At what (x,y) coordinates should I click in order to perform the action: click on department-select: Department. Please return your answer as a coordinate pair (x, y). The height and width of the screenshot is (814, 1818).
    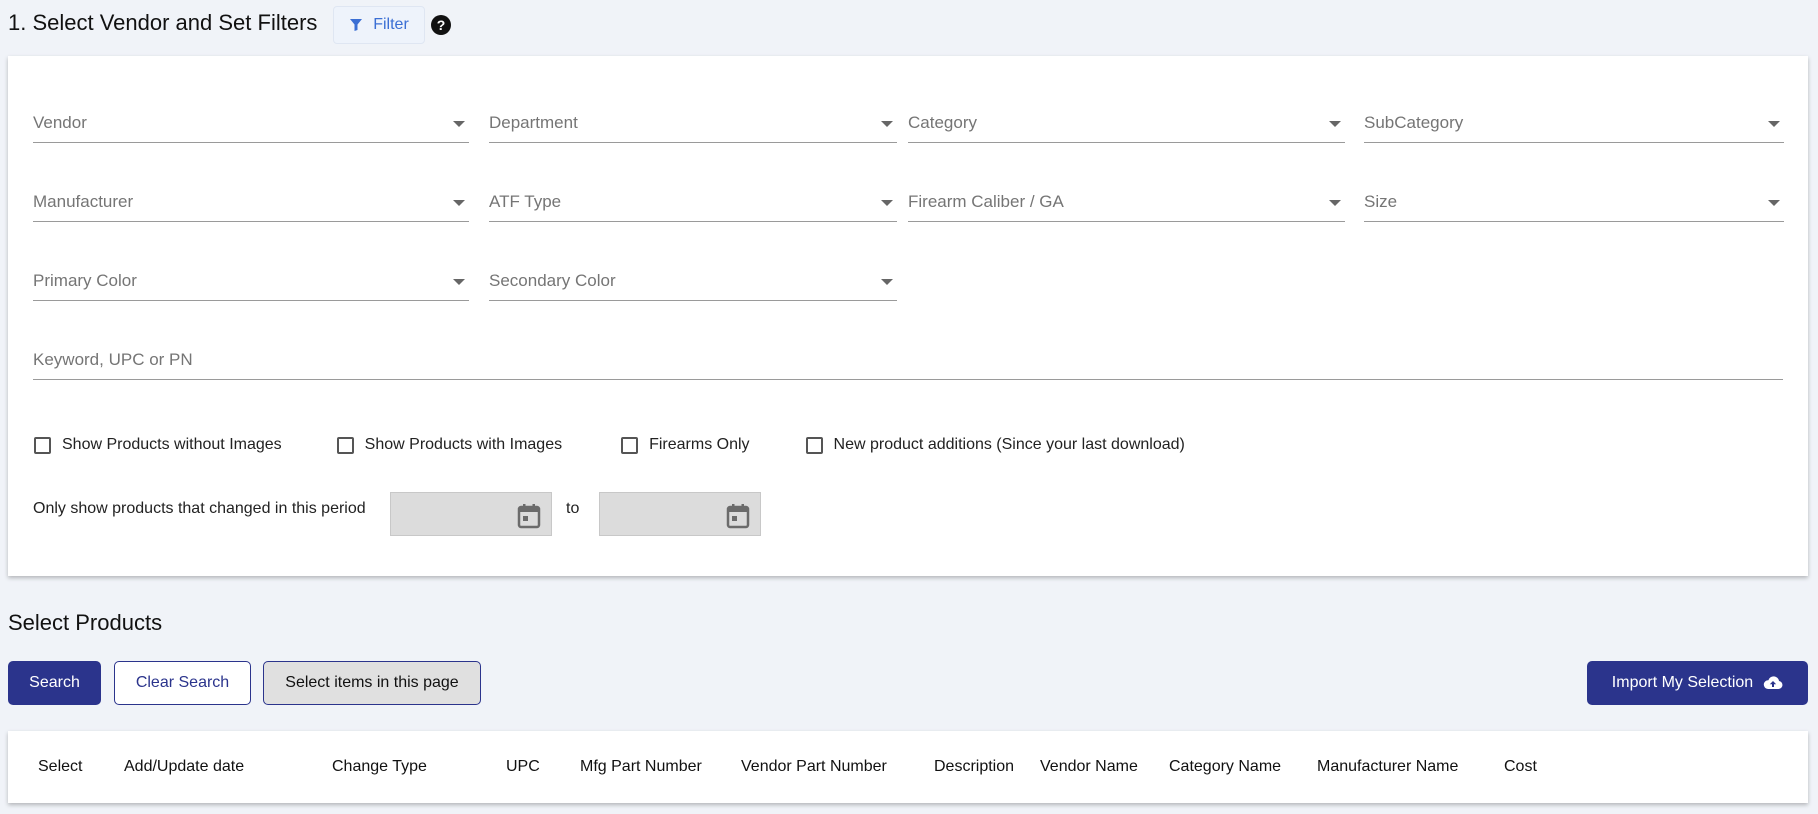
    Looking at the image, I should click on (693, 123).